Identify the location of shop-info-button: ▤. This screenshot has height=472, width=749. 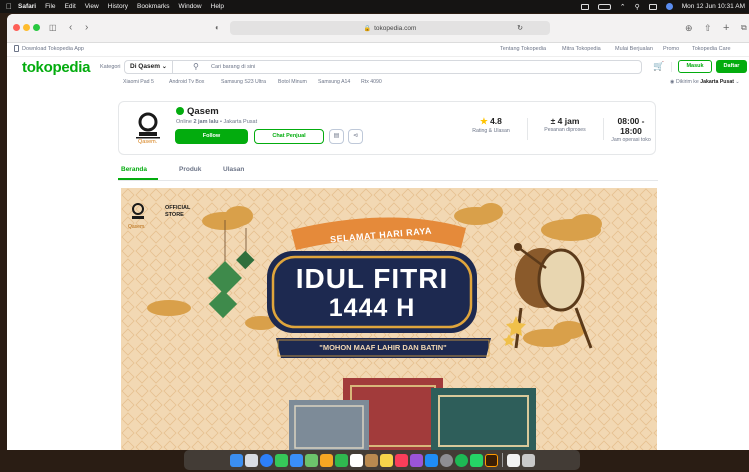
(336, 136).